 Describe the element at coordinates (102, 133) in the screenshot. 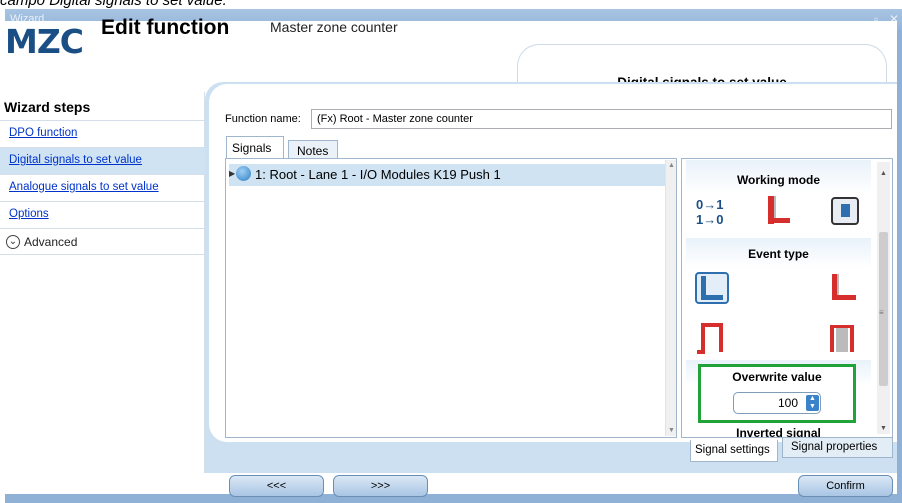

I see `step-dpo-function: DPO function` at that location.